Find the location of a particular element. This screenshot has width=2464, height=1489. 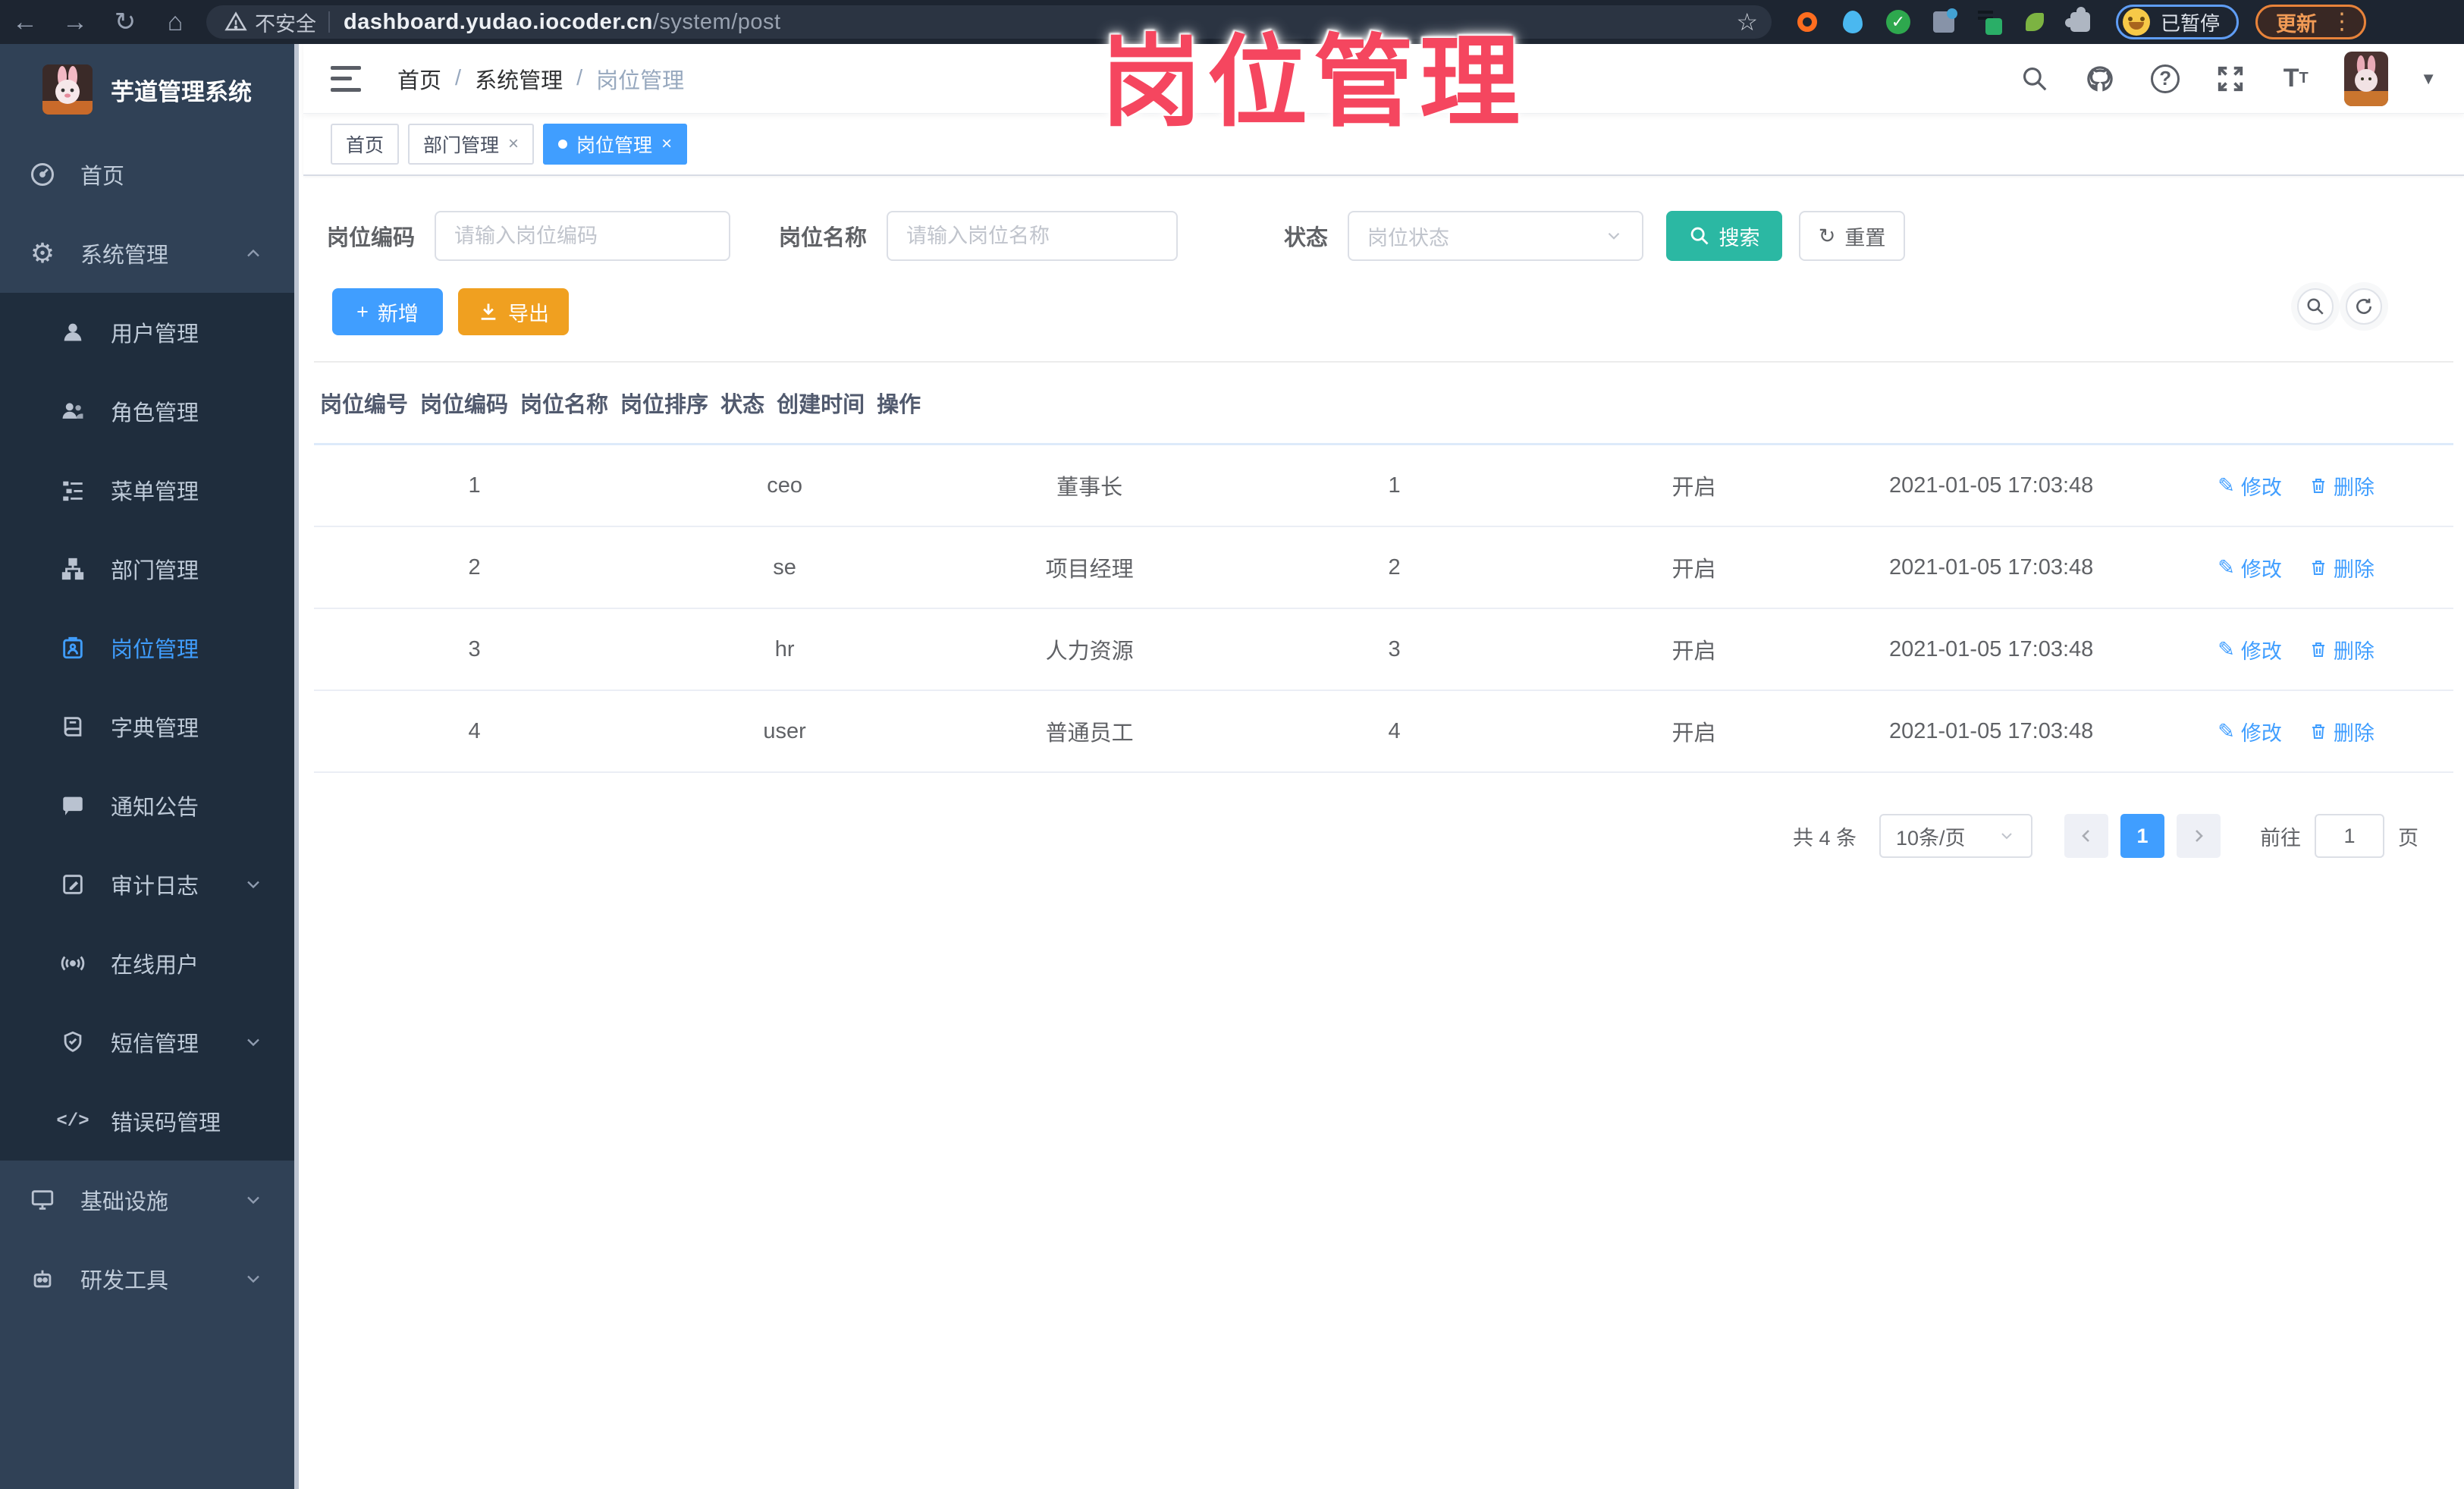

tab-home: 首页 is located at coordinates (366, 144).